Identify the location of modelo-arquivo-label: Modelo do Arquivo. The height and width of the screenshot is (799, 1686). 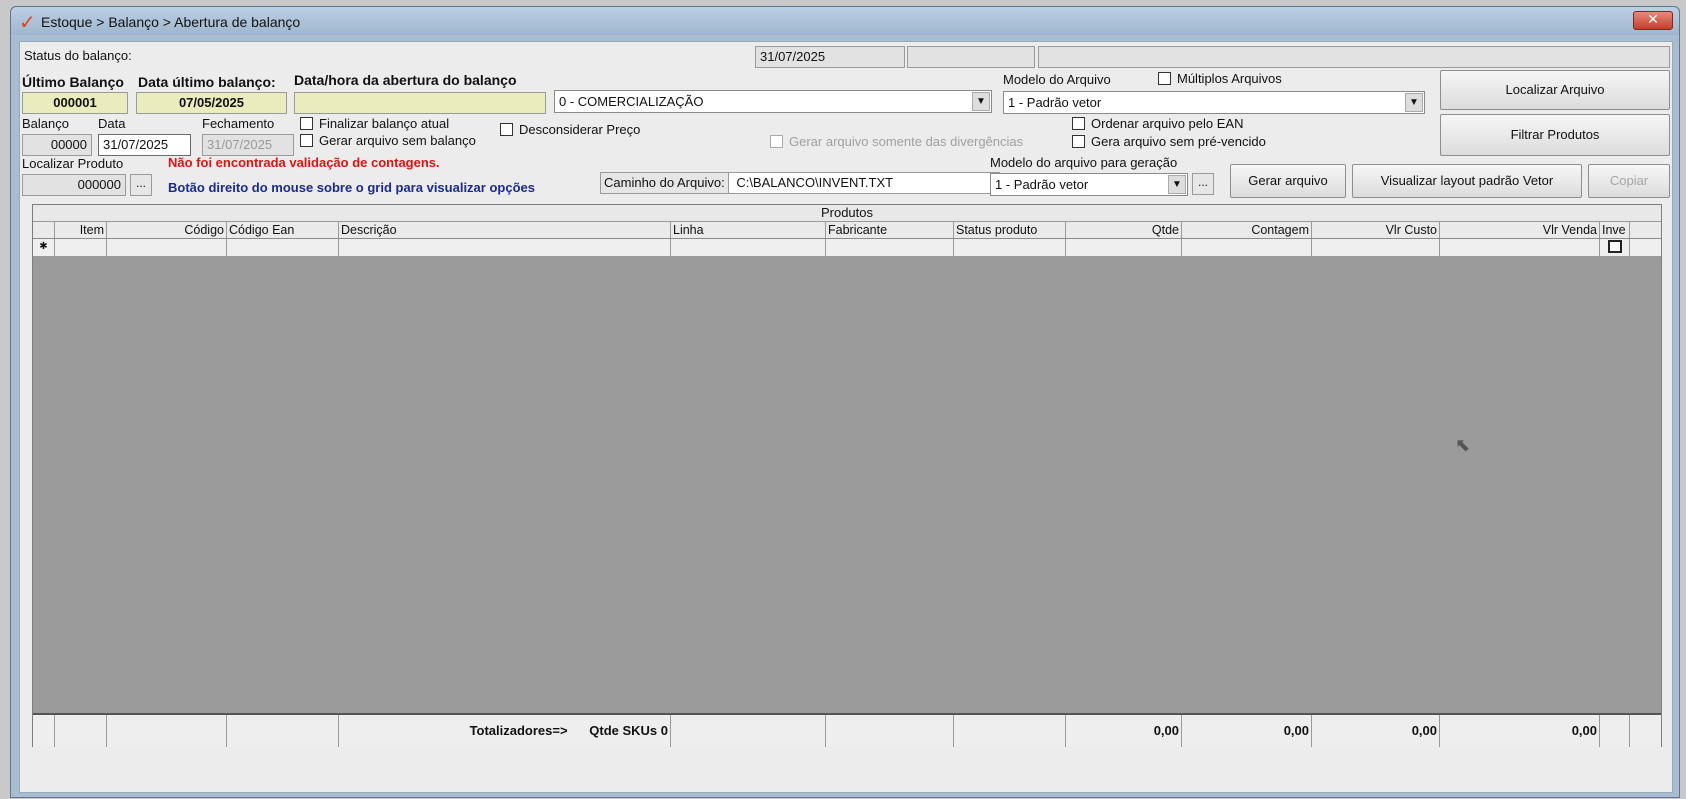
(1057, 79).